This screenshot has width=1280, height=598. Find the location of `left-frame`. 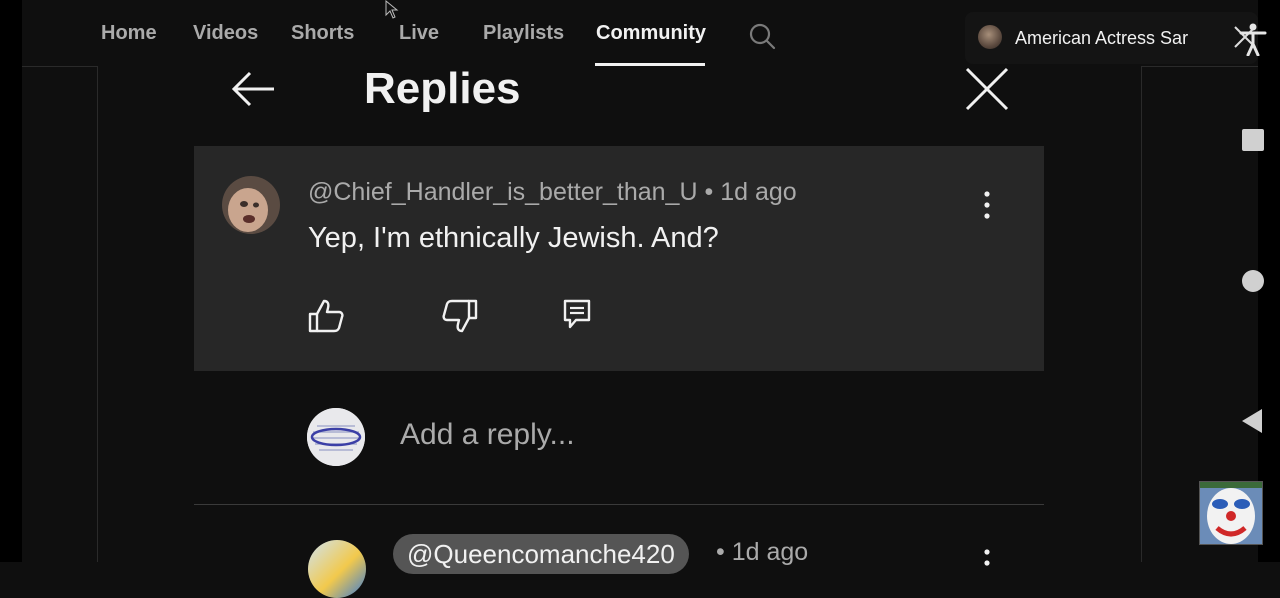

left-frame is located at coordinates (11, 281).